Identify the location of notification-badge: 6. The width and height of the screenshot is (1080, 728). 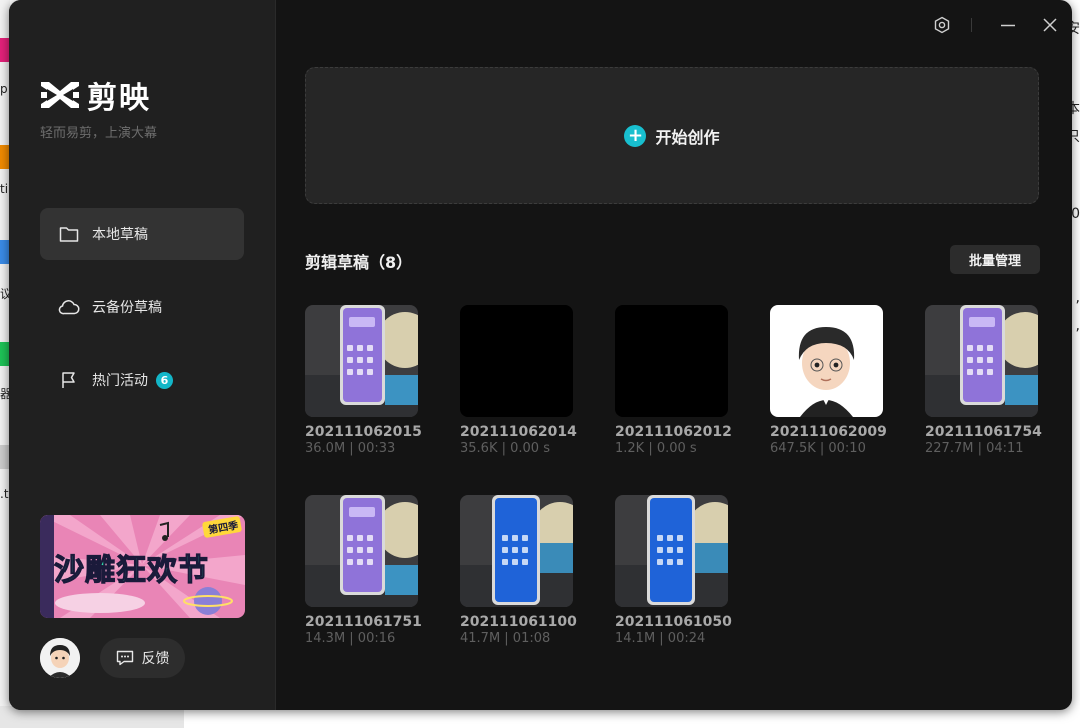
(164, 380).